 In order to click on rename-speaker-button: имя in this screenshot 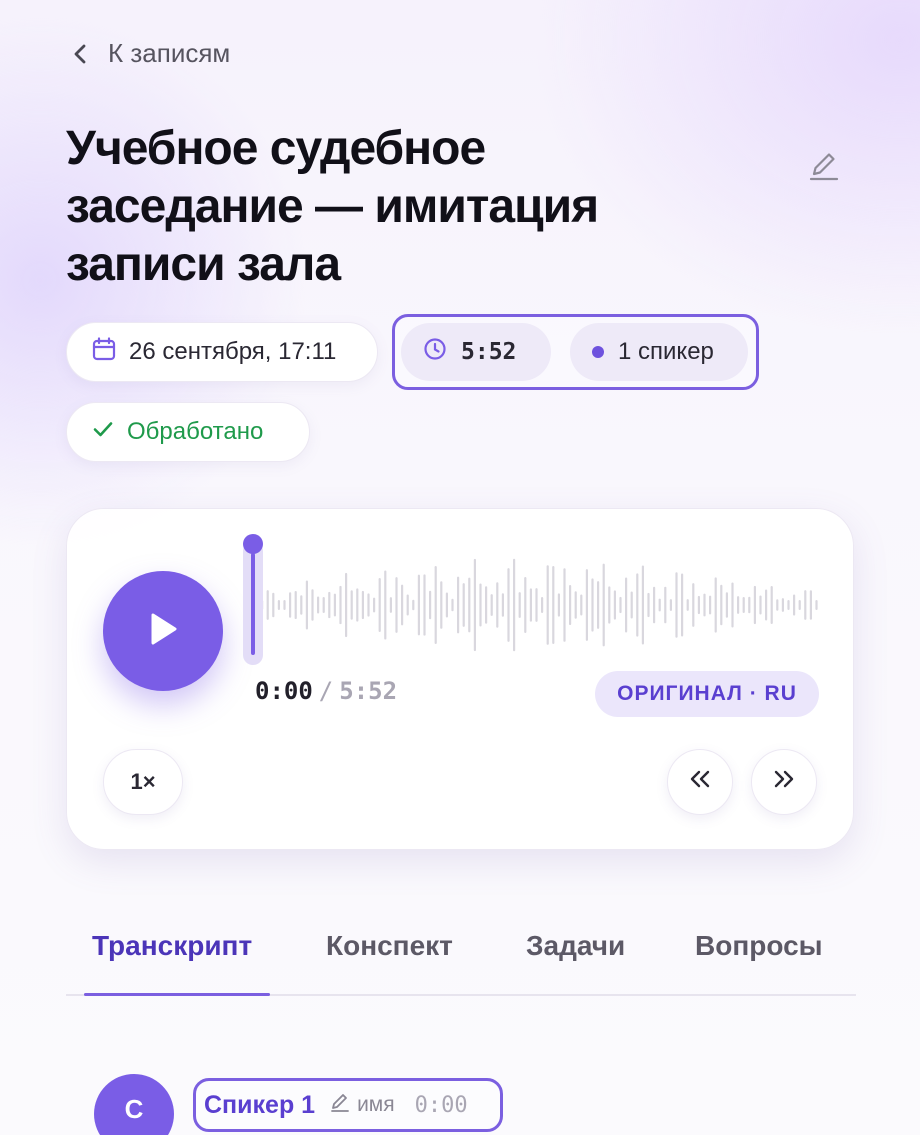, I will do `click(362, 1105)`.